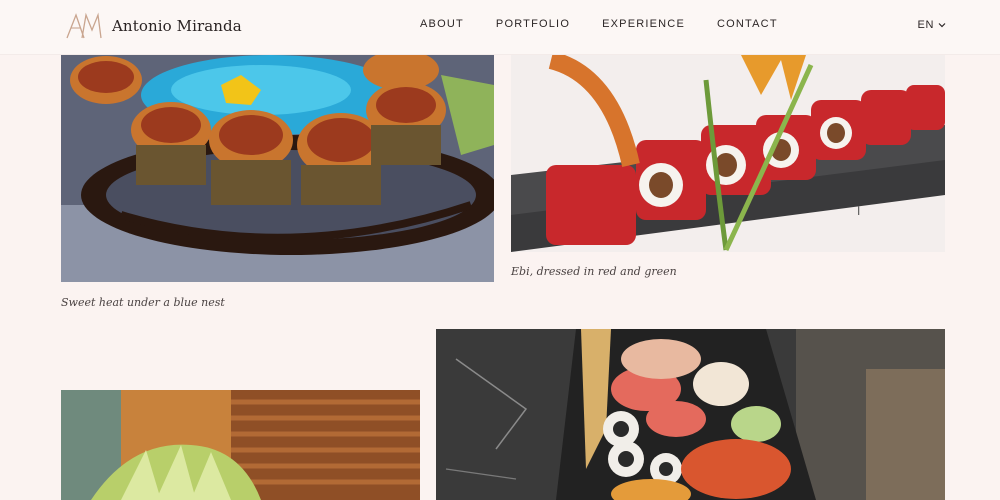  Describe the element at coordinates (240, 445) in the screenshot. I see `gallery-image-cucumber` at that location.